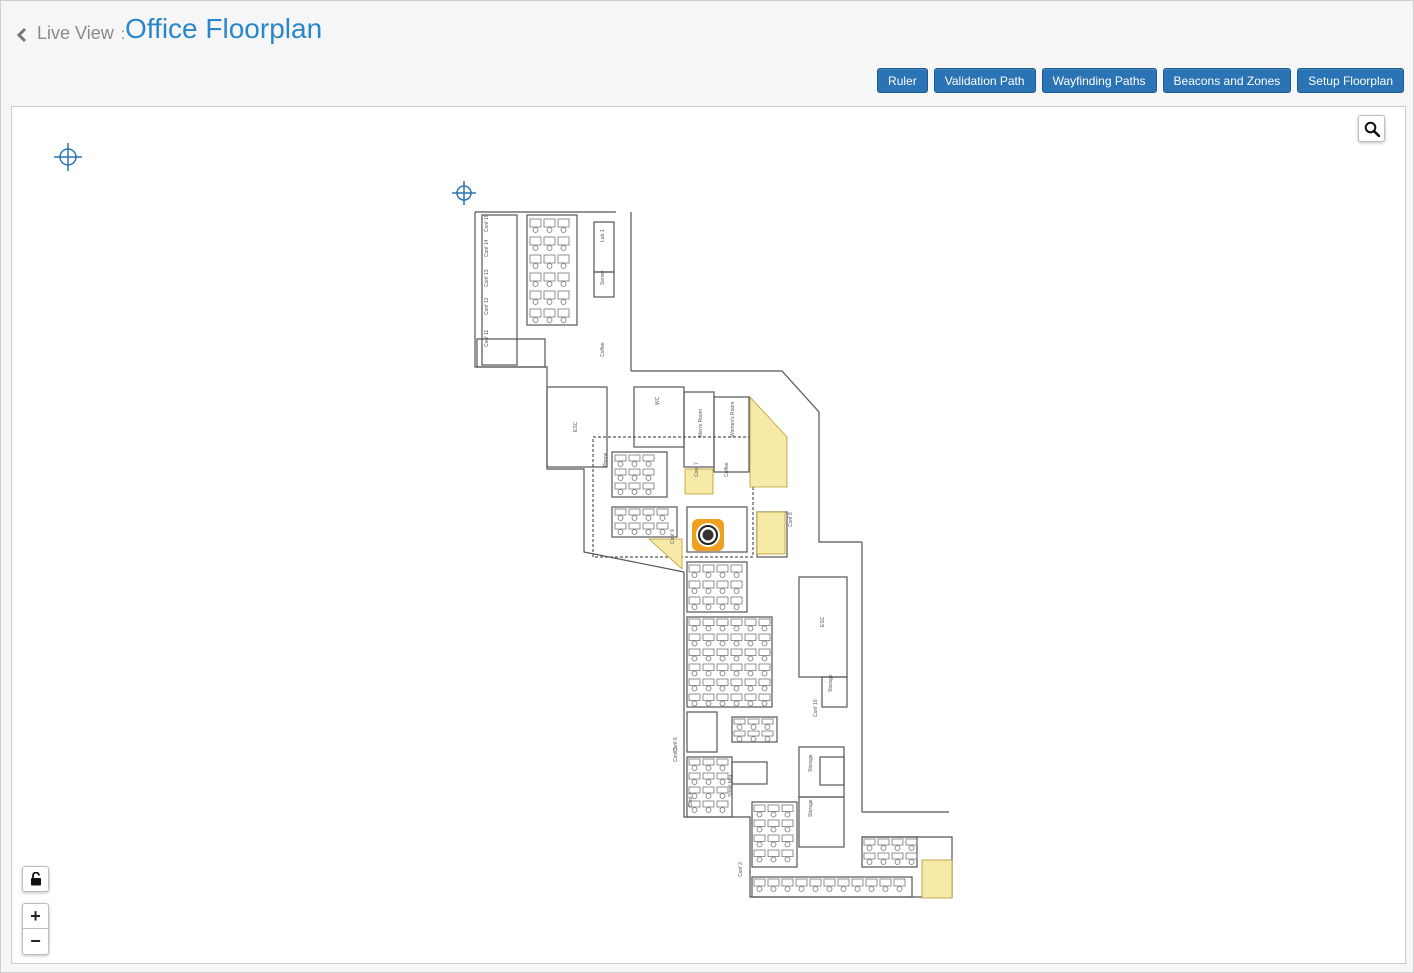 This screenshot has height=973, width=1414. Describe the element at coordinates (731, 786) in the screenshot. I see `room-label: Small Mtg` at that location.